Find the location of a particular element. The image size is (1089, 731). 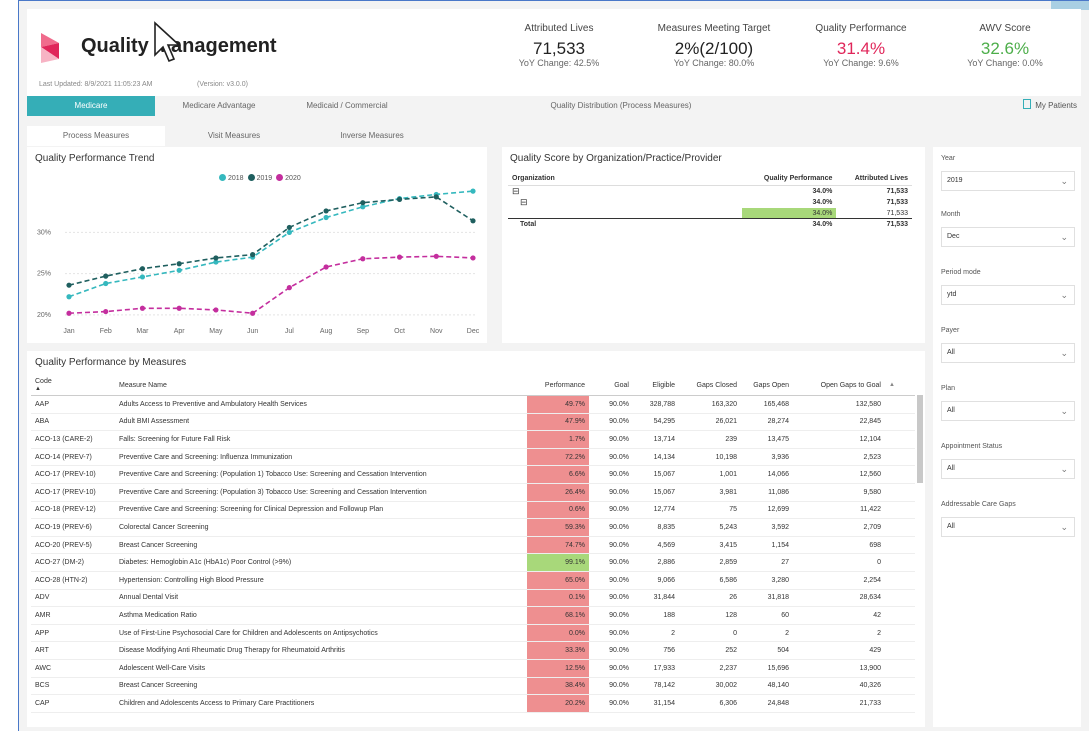

year-dropdown: 2019 ⌄ is located at coordinates (1008, 181).